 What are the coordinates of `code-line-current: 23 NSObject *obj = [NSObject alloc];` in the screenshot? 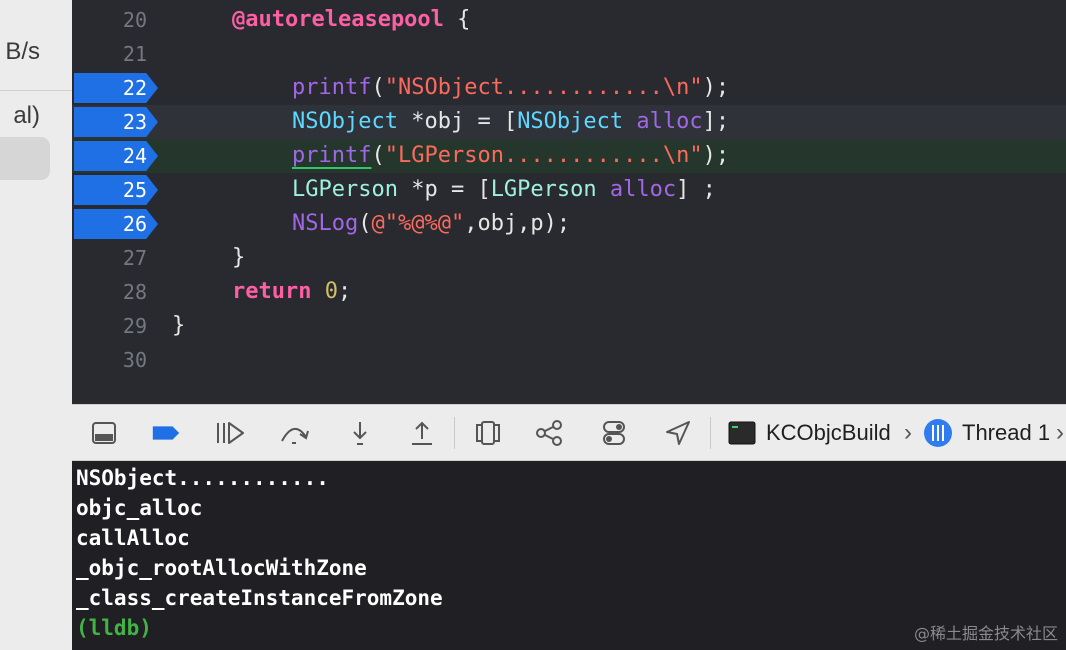 It's located at (569, 122).